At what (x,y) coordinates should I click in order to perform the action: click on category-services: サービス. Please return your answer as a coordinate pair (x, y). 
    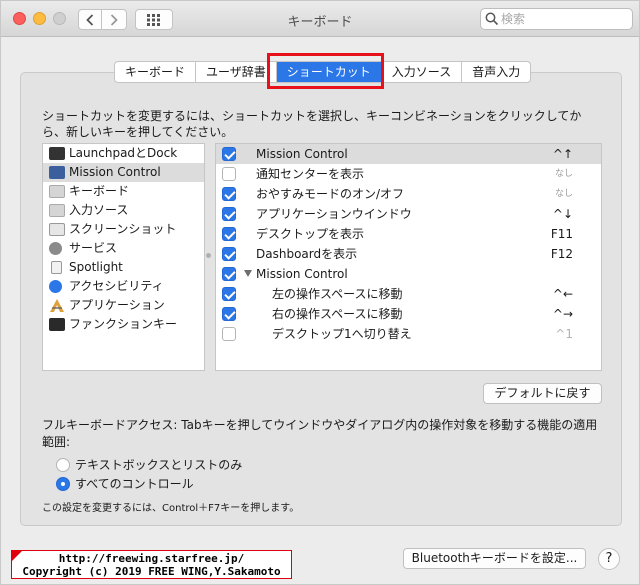
    Looking at the image, I should click on (123, 248).